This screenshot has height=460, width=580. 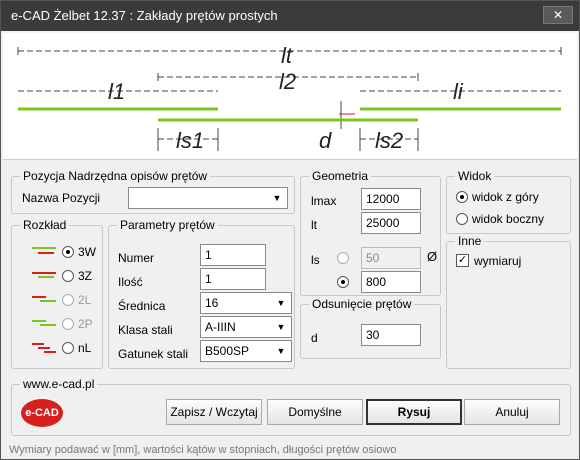 What do you see at coordinates (391, 199) in the screenshot?
I see `lmax-input: 12000` at bounding box center [391, 199].